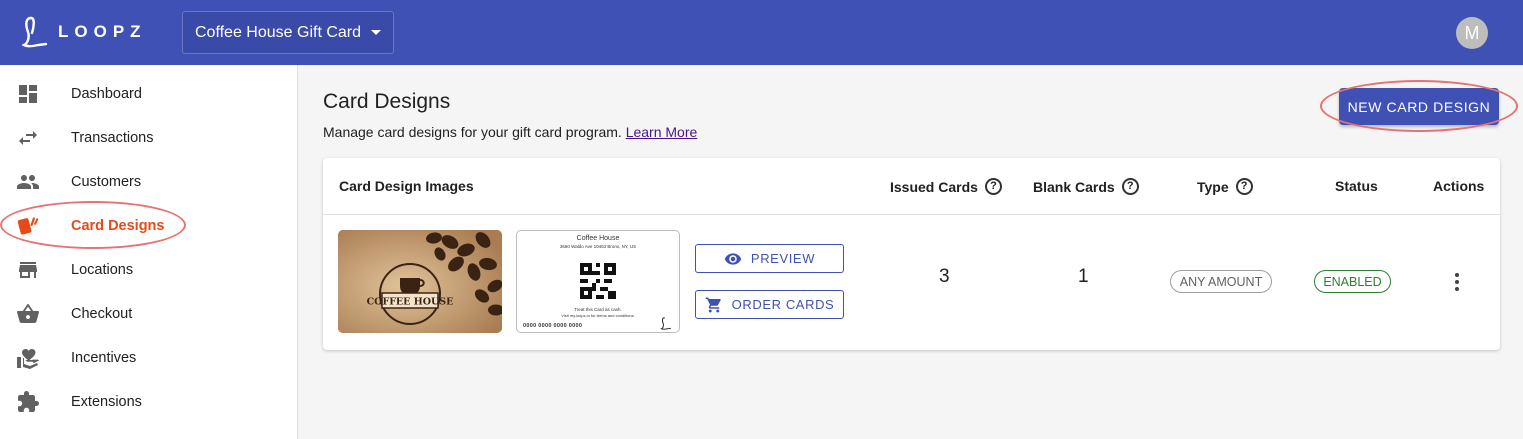 This screenshot has width=1523, height=439. I want to click on sidebar-item-incentives: Incentives, so click(149, 358).